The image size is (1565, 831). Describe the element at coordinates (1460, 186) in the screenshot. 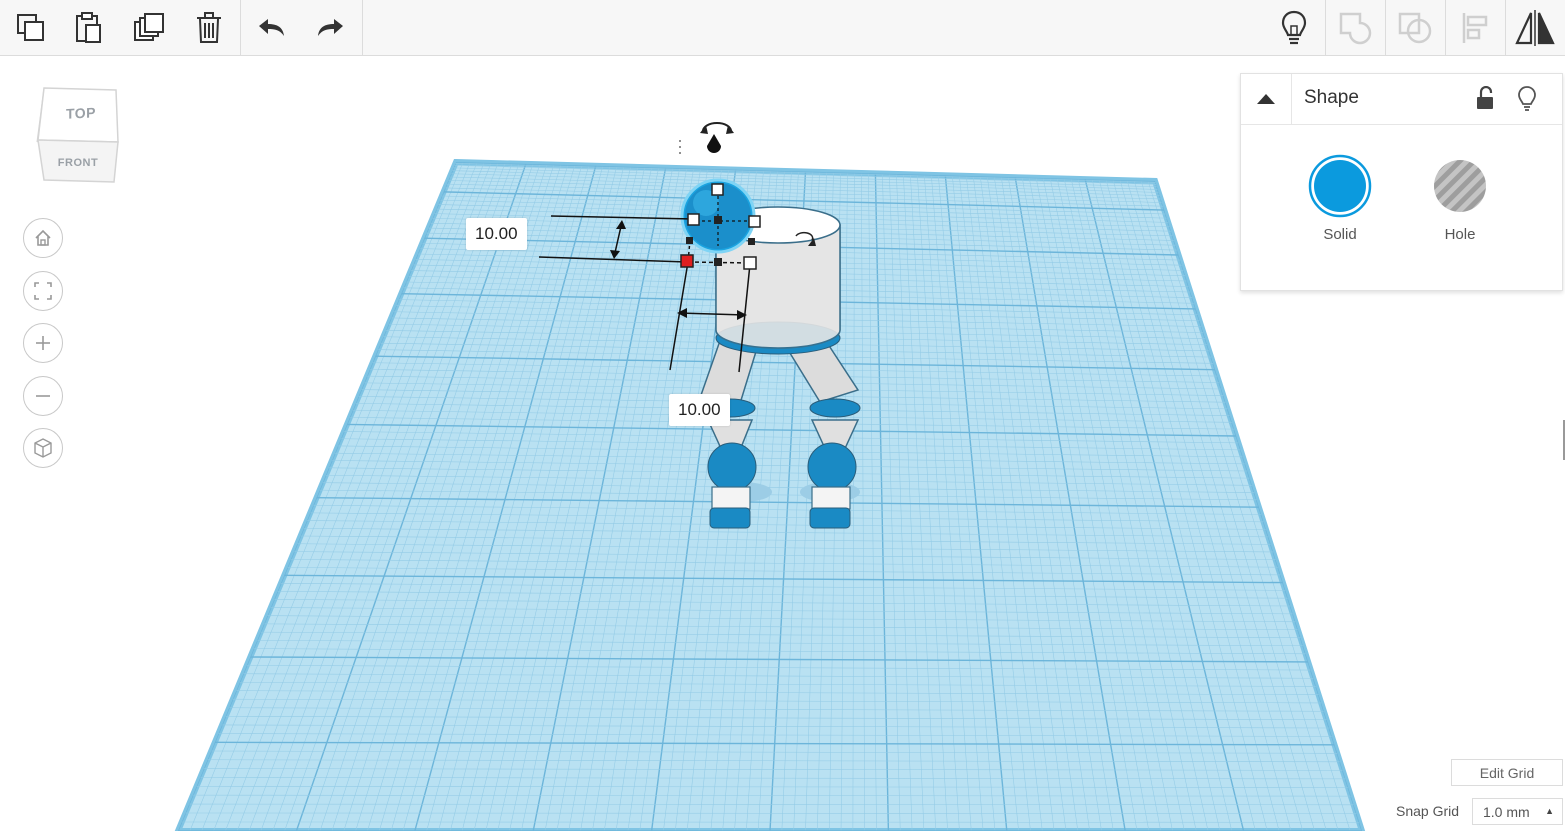

I see `hole-swatch` at that location.